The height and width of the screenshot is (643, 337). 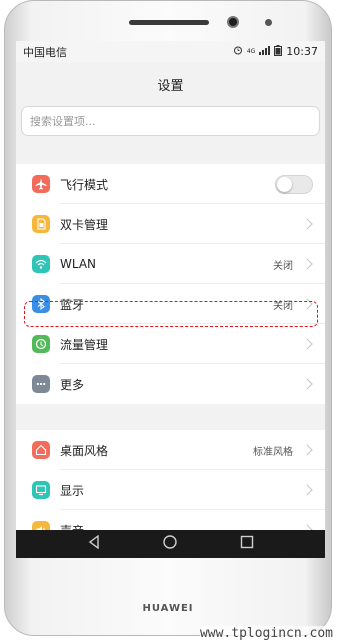 I want to click on alarm-icon, so click(x=238, y=51).